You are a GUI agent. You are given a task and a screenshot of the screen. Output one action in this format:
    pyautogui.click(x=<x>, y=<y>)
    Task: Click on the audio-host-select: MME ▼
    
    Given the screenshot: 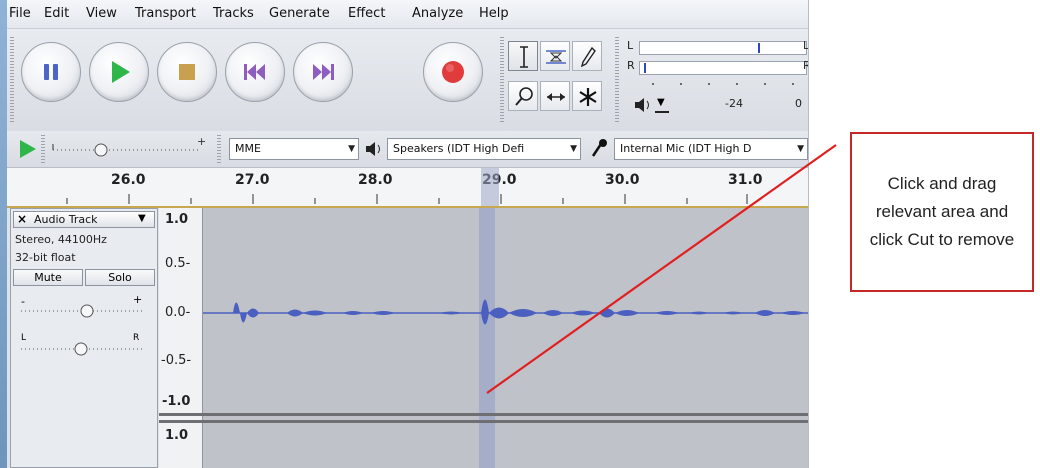 What is the action you would take?
    pyautogui.click(x=294, y=149)
    